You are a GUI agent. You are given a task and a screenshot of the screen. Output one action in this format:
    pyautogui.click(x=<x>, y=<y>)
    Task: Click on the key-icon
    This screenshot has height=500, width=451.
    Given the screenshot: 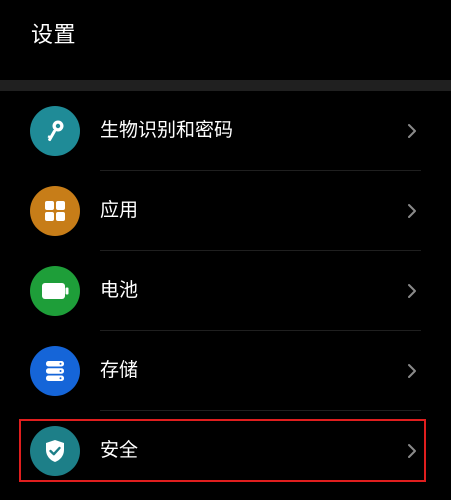 What is the action you would take?
    pyautogui.click(x=55, y=131)
    